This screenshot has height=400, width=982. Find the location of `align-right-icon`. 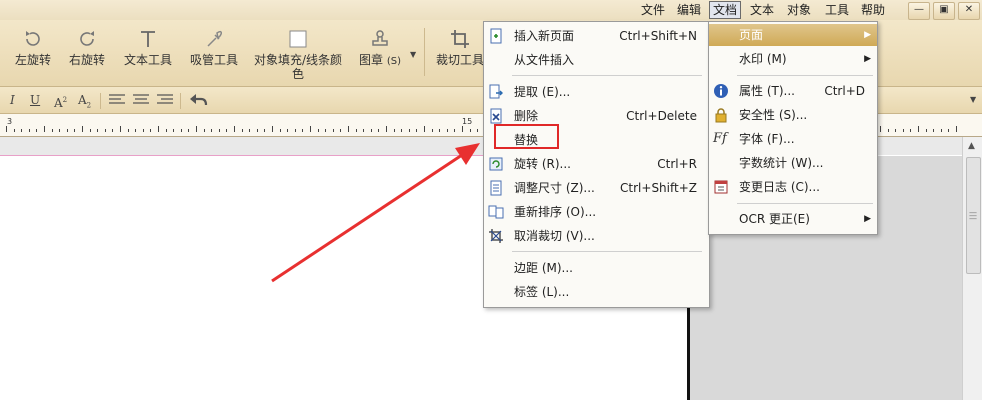

align-right-icon is located at coordinates (165, 100).